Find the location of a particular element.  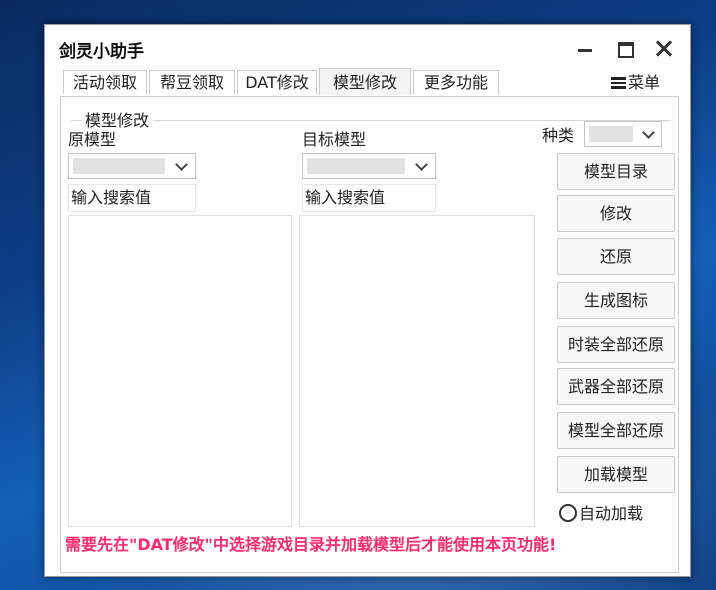

source-model-label: 原模型 is located at coordinates (92, 139).